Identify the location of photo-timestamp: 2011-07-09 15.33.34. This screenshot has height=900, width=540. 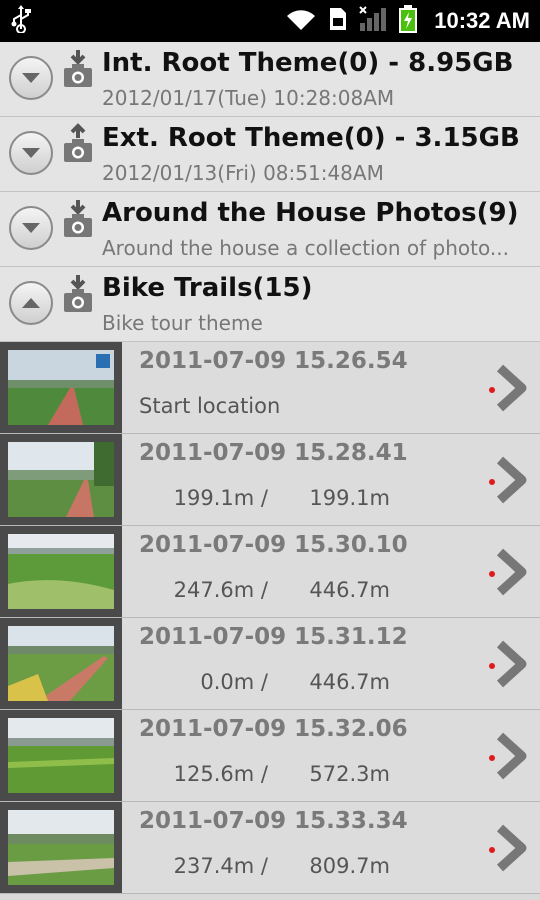
(273, 821).